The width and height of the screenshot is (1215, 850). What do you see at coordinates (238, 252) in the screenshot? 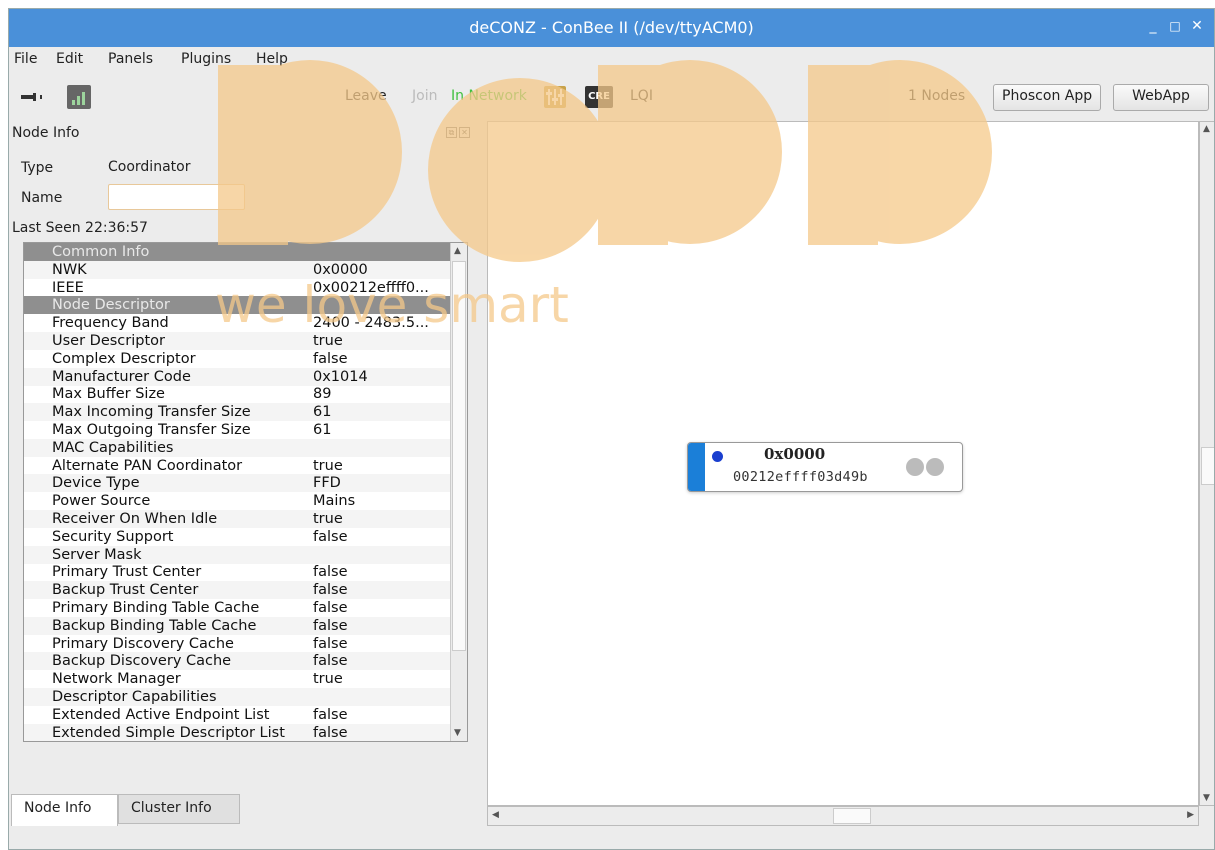
I see `tree-section-header: Common Info` at bounding box center [238, 252].